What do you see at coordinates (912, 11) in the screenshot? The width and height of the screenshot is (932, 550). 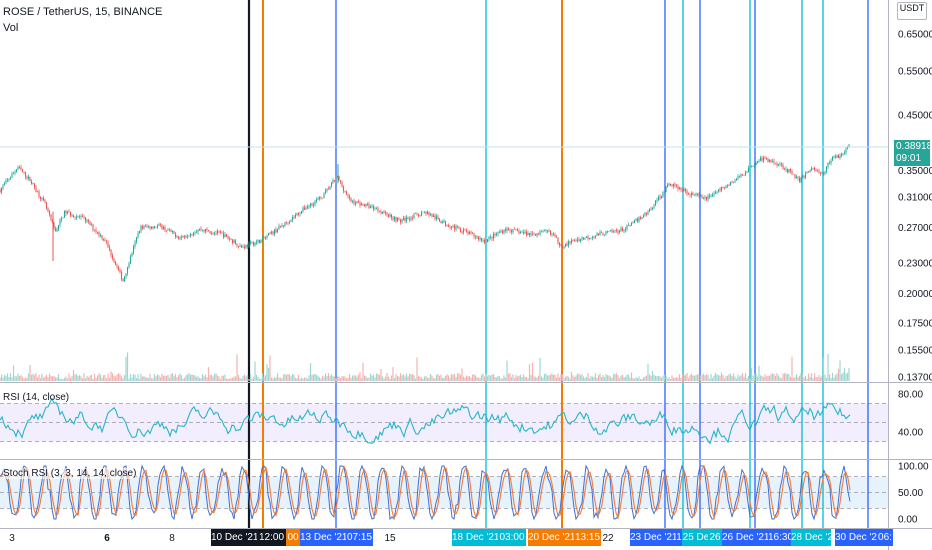 I see `currency-unit-button: USDT` at bounding box center [912, 11].